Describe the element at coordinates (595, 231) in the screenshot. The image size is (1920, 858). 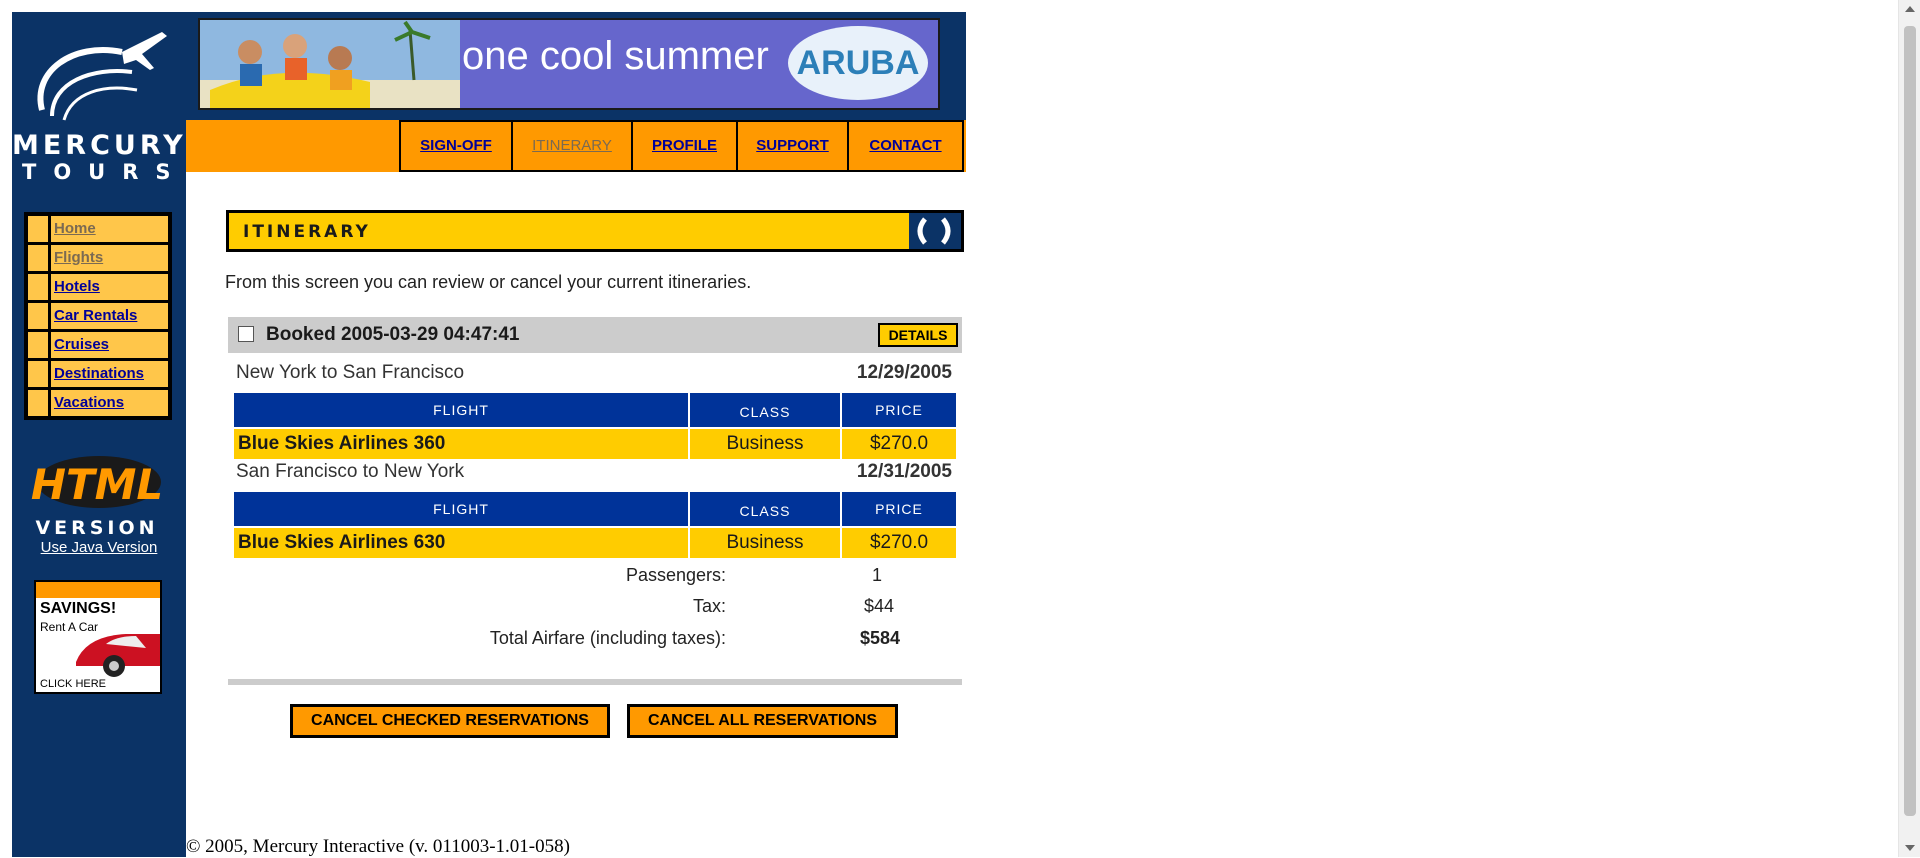
I see `itinerary-header: ITINERARY` at that location.